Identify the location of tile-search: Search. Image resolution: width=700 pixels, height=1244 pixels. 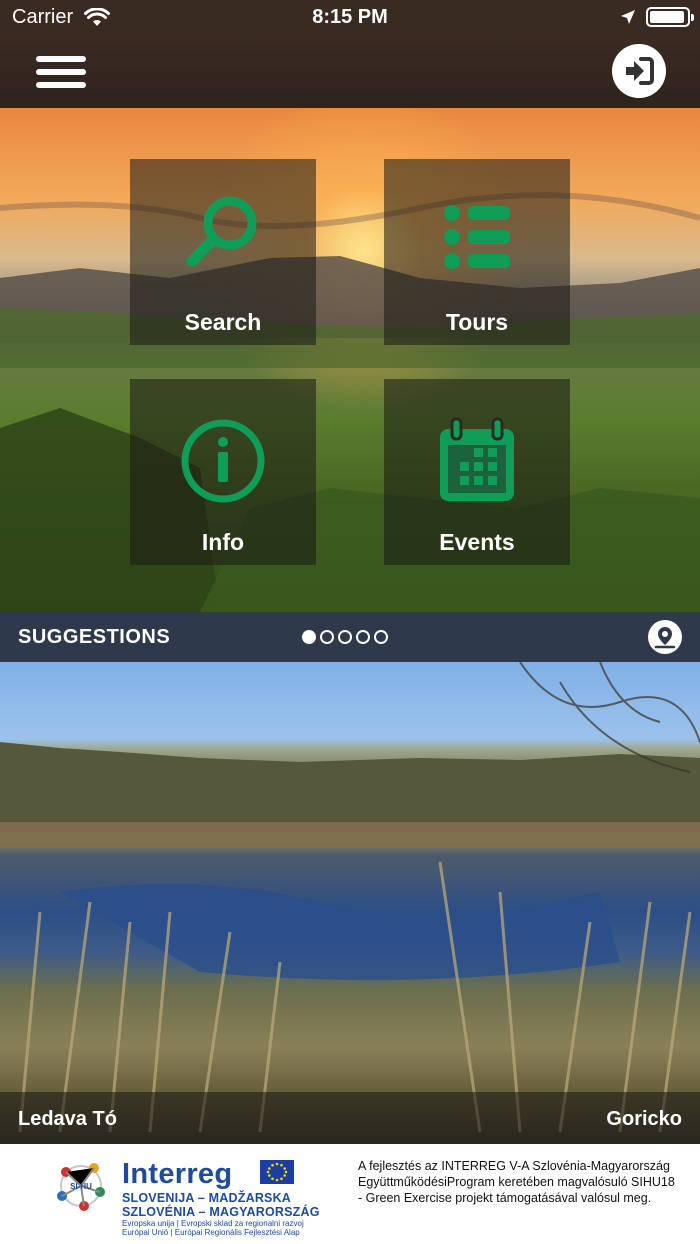
(223, 252).